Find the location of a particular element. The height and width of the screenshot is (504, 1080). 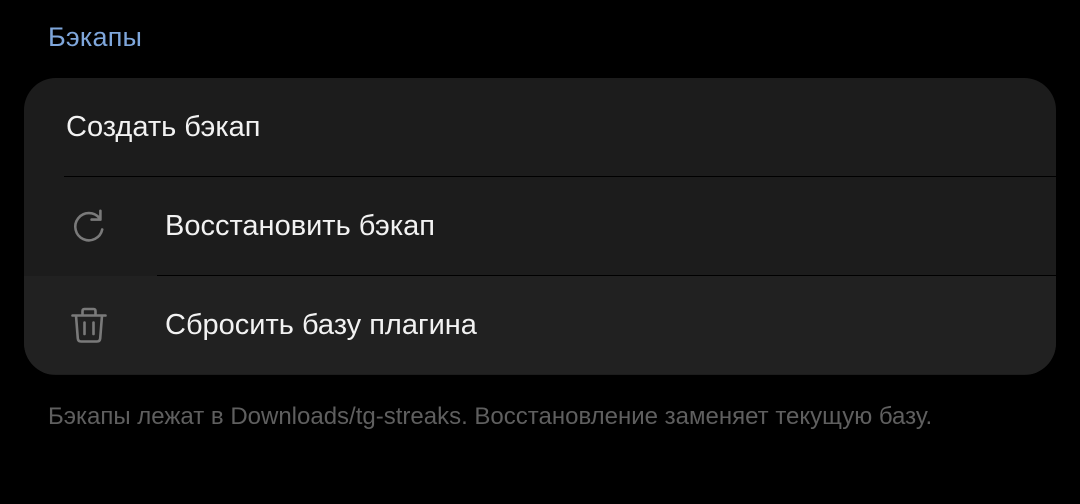

trash-icon is located at coordinates (89, 325).